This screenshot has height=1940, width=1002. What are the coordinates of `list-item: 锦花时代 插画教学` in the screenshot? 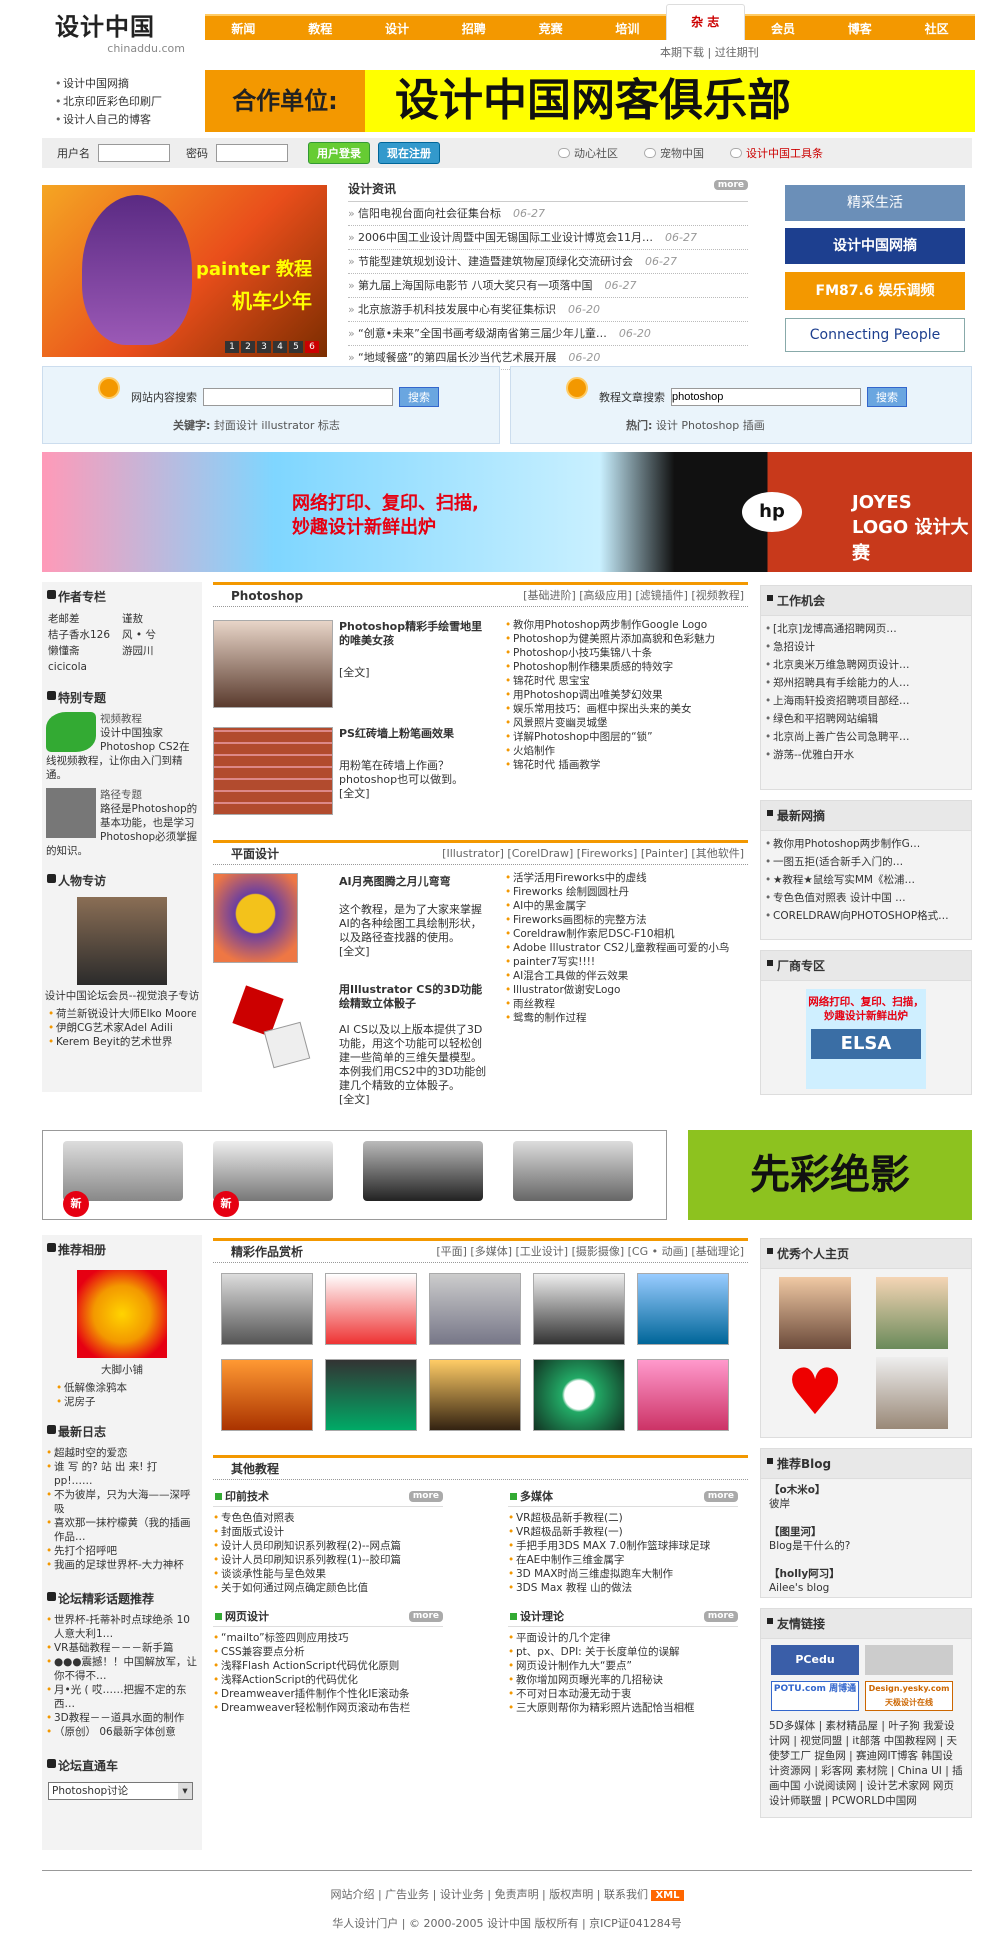 It's located at (625, 765).